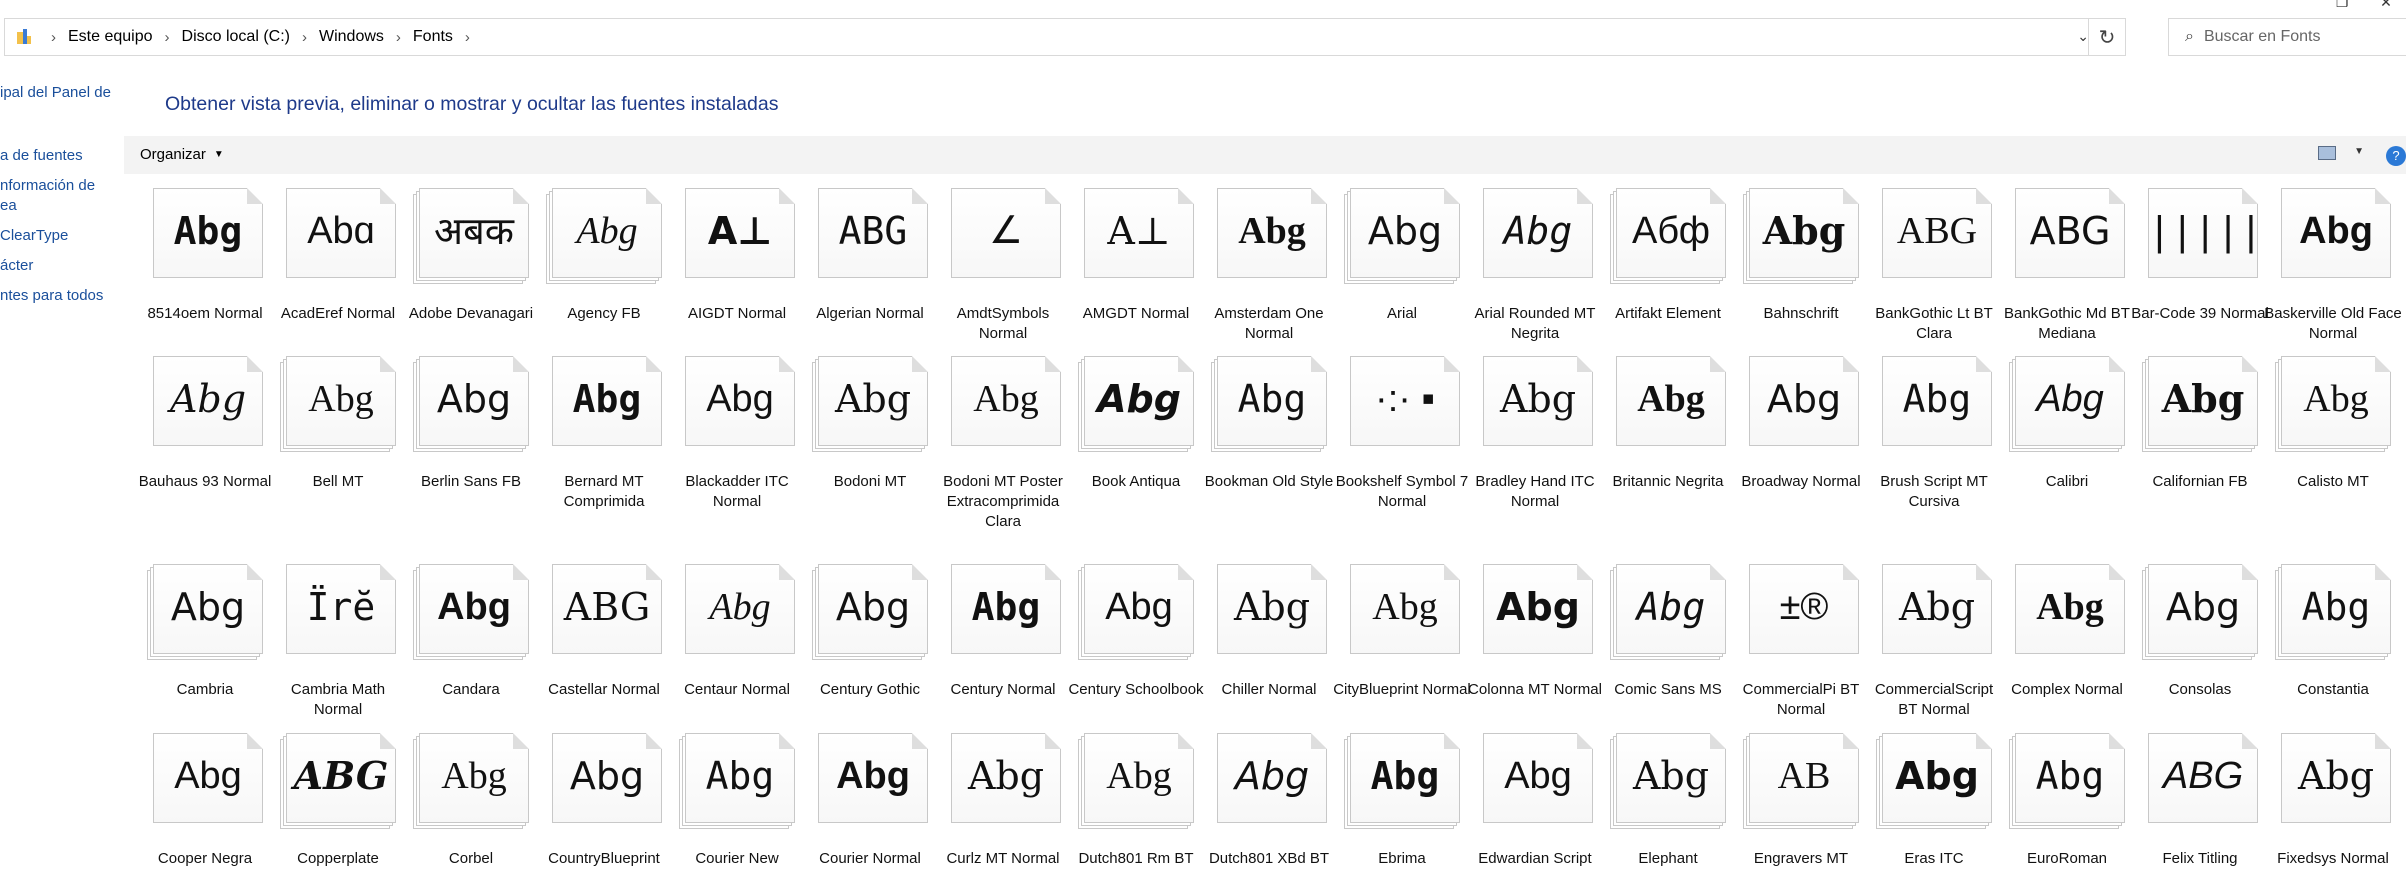 The image size is (2406, 869). What do you see at coordinates (1535, 689) in the screenshot?
I see `font-name-label: Colonna MT Normal` at bounding box center [1535, 689].